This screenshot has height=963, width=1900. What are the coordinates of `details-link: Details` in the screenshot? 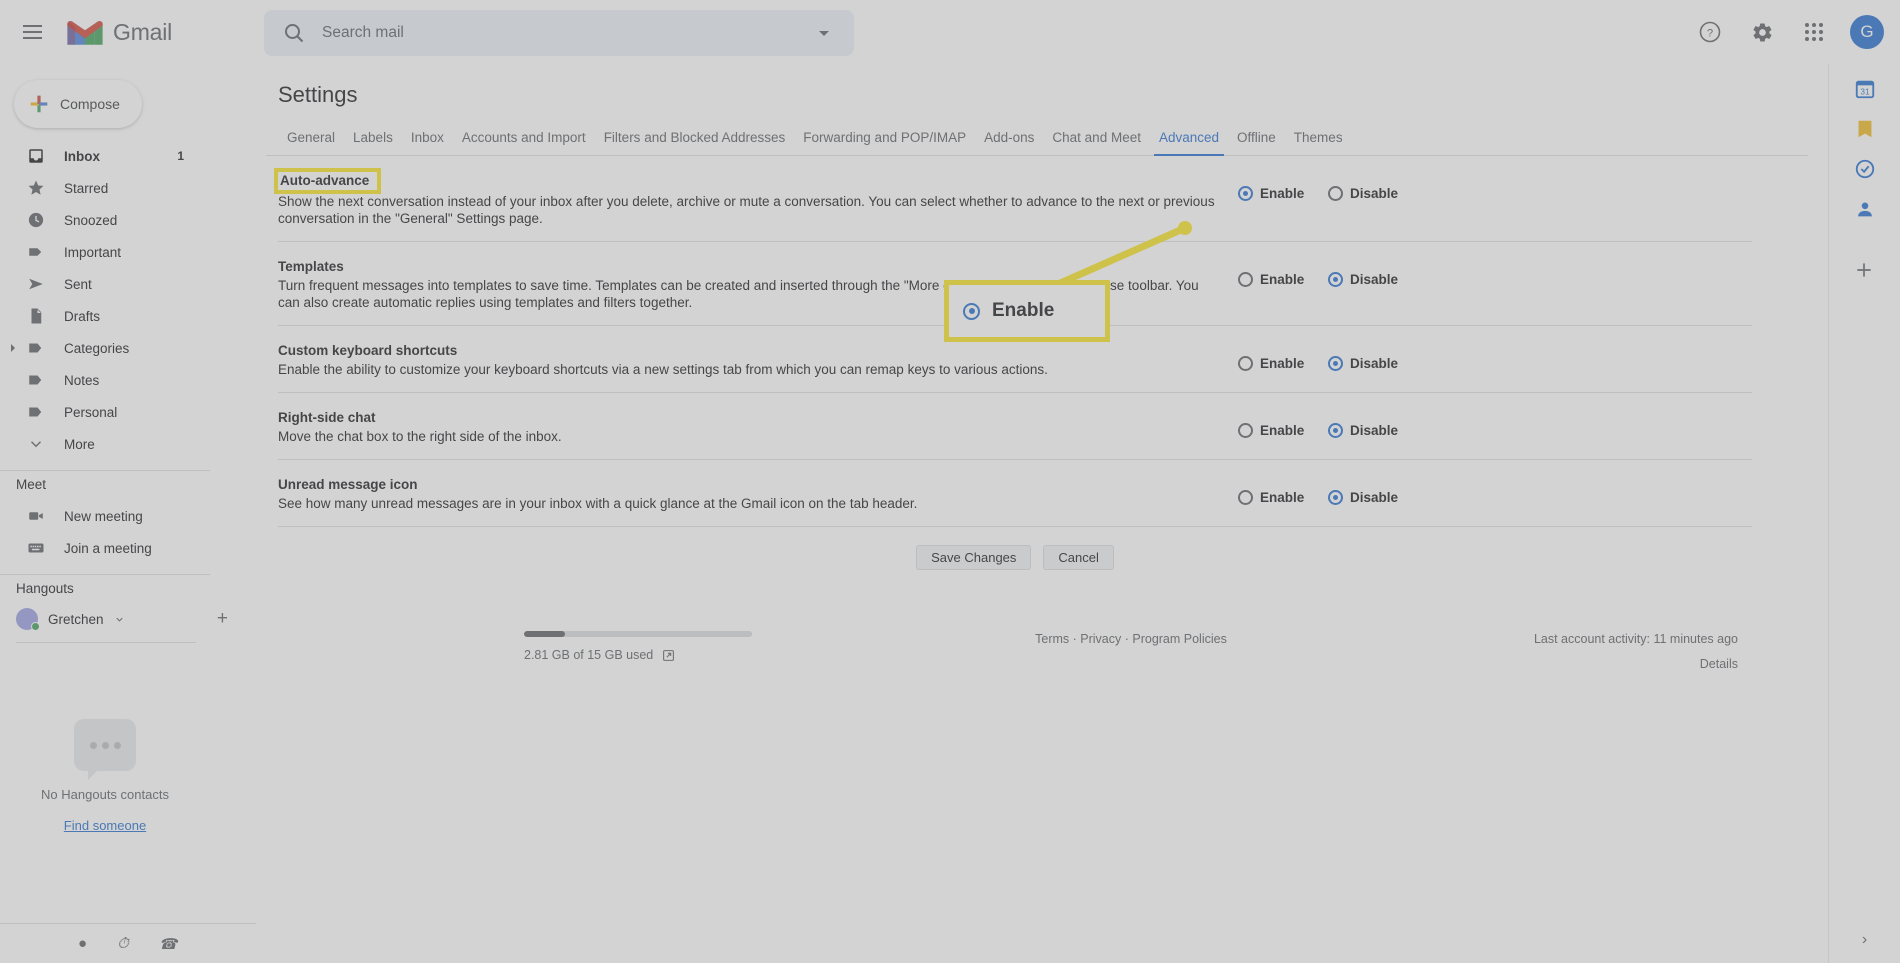 It's located at (1636, 664).